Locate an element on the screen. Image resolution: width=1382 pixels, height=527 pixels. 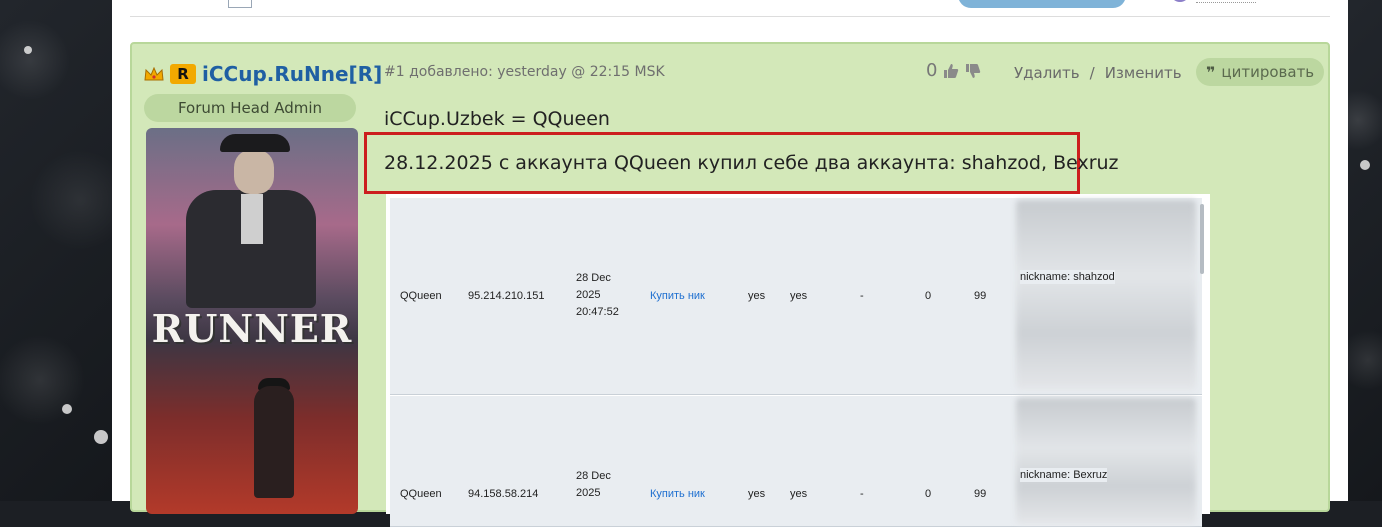
avatar-title: RUNNER is located at coordinates (252, 328).